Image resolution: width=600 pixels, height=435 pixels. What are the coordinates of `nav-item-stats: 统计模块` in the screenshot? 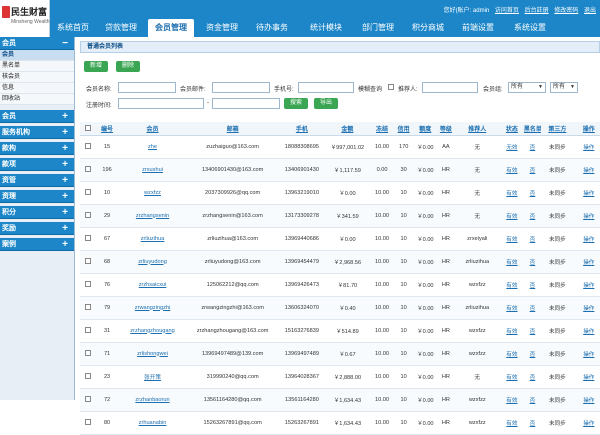 It's located at (326, 28).